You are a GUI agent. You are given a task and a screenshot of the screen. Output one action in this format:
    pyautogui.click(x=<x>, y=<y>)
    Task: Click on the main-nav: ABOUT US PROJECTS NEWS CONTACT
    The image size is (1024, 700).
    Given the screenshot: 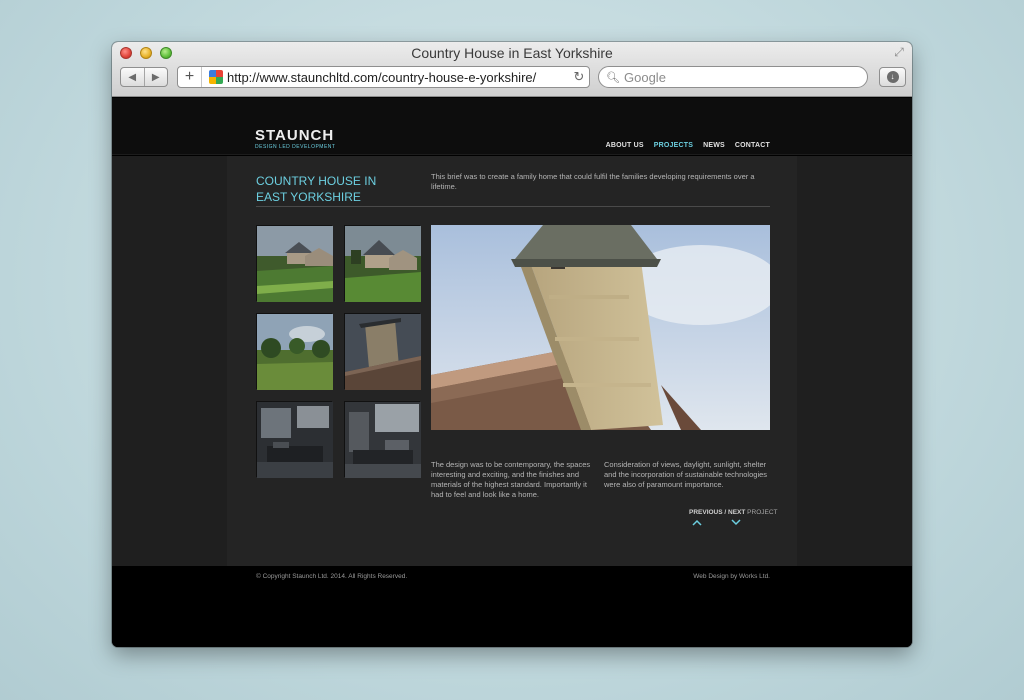 What is the action you would take?
    pyautogui.click(x=688, y=145)
    